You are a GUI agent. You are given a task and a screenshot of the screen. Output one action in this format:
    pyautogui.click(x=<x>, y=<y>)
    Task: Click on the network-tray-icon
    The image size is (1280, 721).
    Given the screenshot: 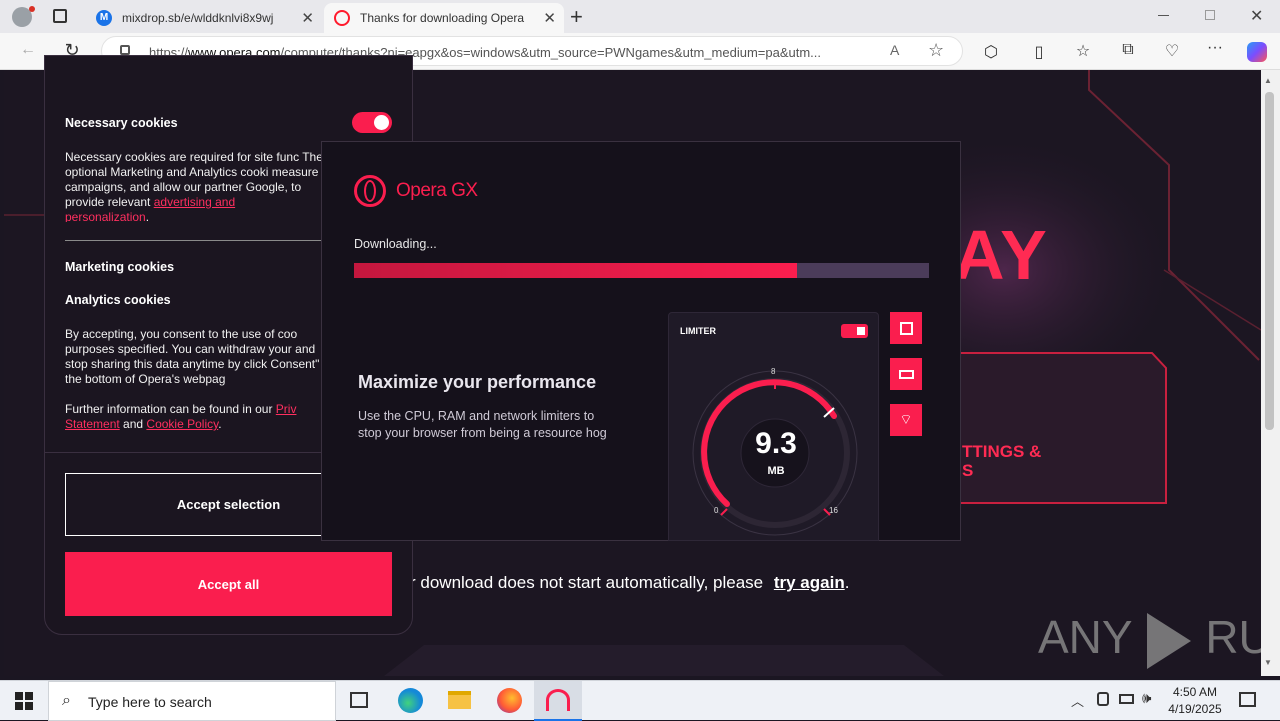 What is the action you would take?
    pyautogui.click(x=1103, y=699)
    